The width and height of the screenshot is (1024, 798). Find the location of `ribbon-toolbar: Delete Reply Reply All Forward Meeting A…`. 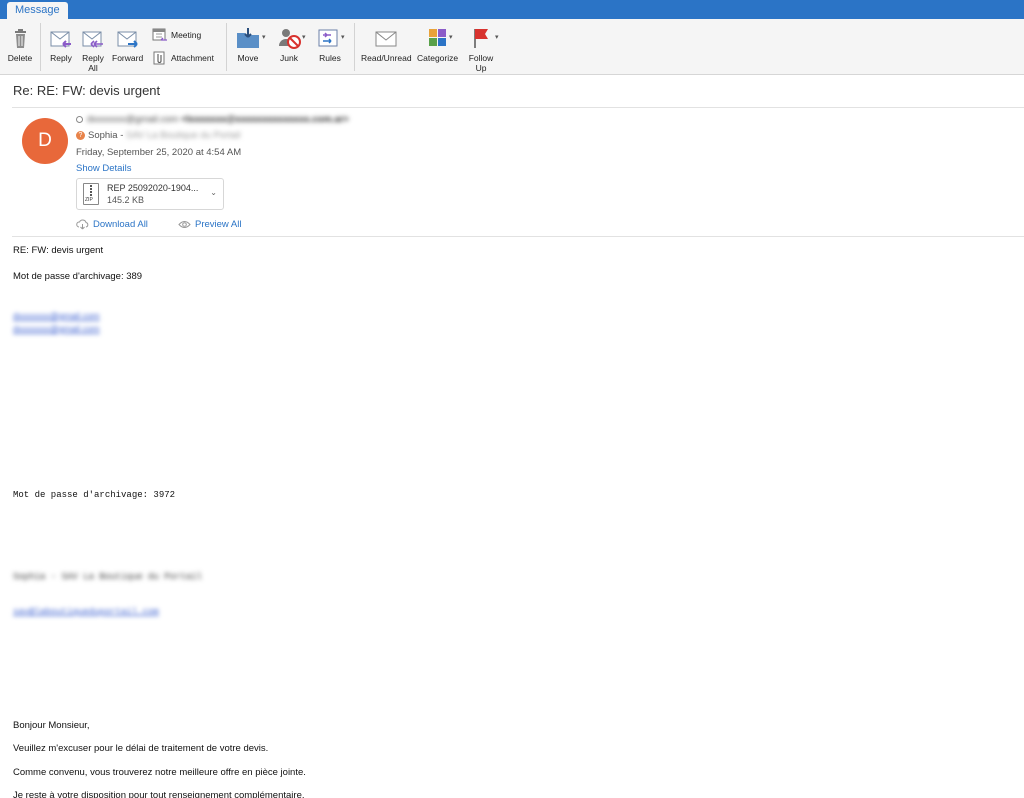

ribbon-toolbar: Delete Reply Reply All Forward Meeting A… is located at coordinates (512, 47).